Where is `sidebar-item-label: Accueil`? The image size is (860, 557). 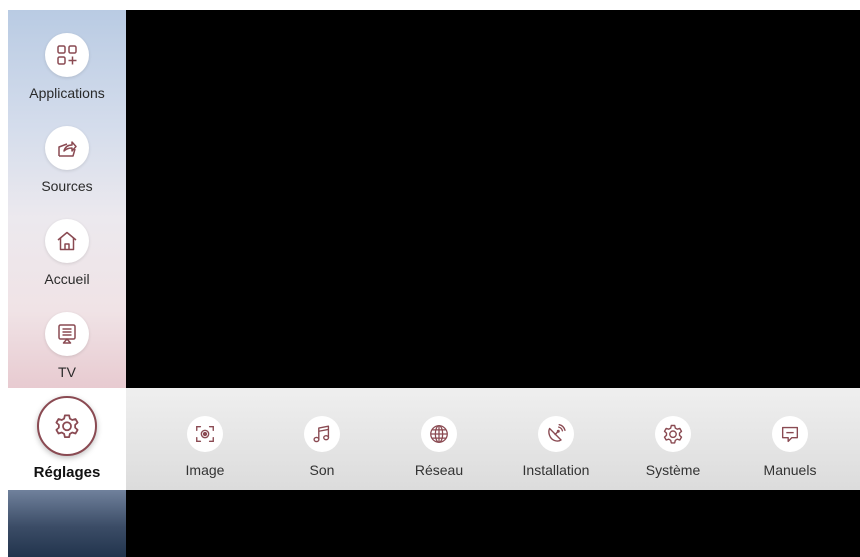
sidebar-item-label: Accueil is located at coordinates (67, 279).